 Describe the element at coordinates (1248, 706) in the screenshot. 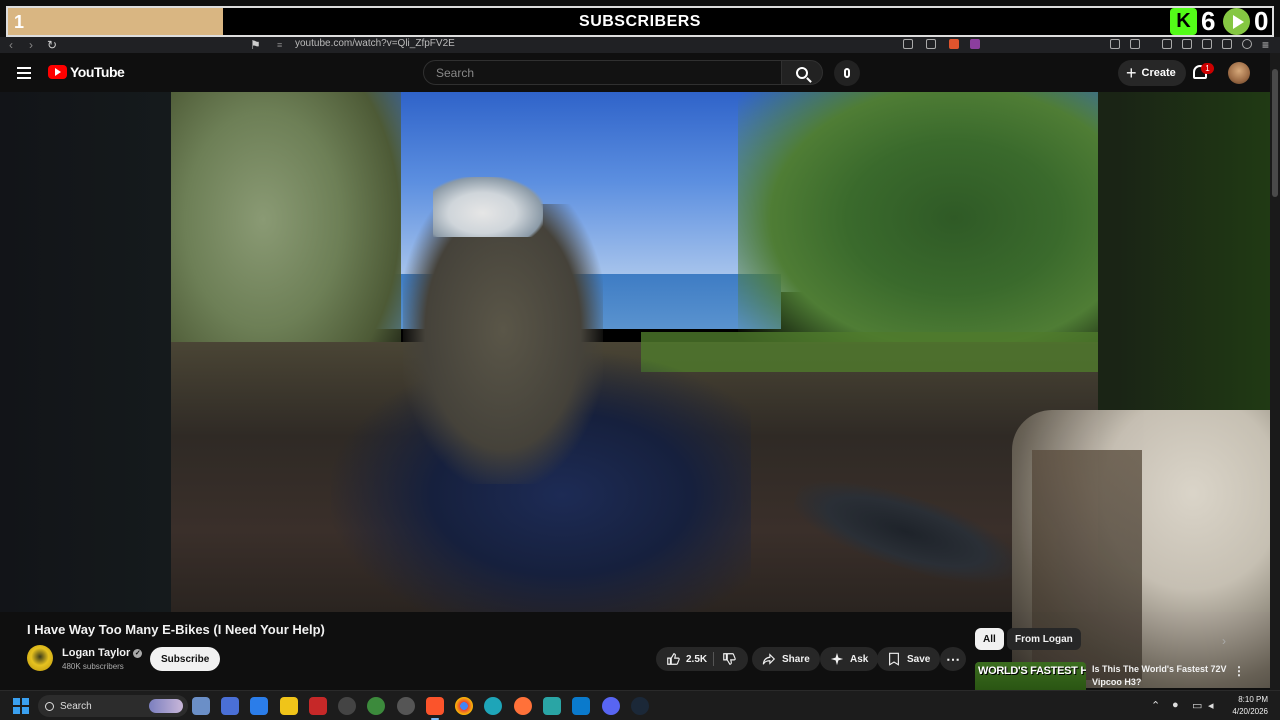

I see `system-clock: 8:10 PM 4/20/2026` at that location.